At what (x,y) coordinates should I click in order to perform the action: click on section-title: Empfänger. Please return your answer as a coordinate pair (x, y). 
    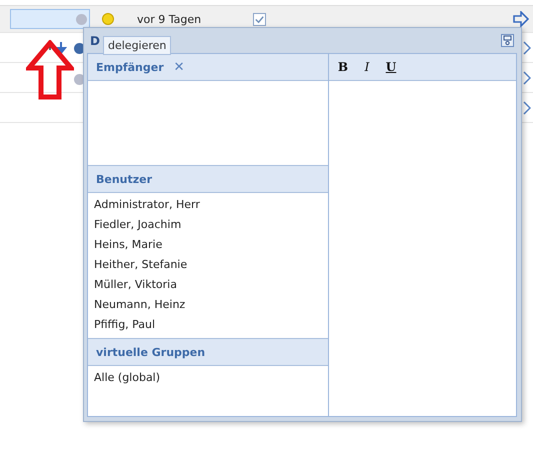
    Looking at the image, I should click on (130, 67).